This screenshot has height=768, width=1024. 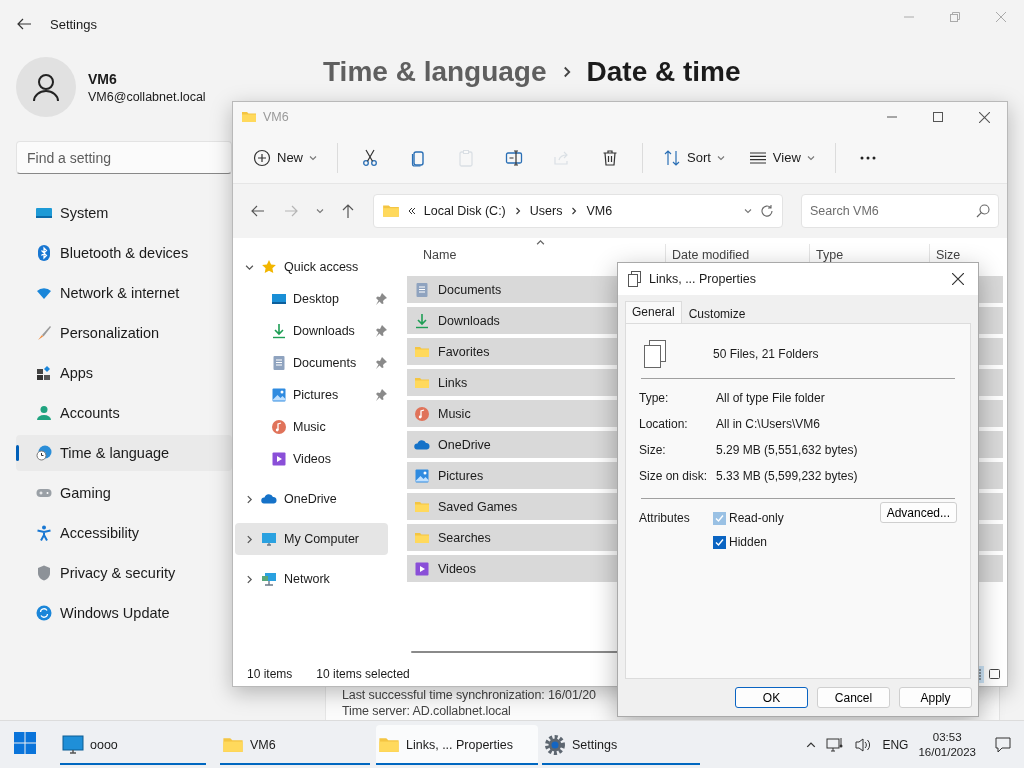 What do you see at coordinates (24, 24) in the screenshot?
I see `back-icon` at bounding box center [24, 24].